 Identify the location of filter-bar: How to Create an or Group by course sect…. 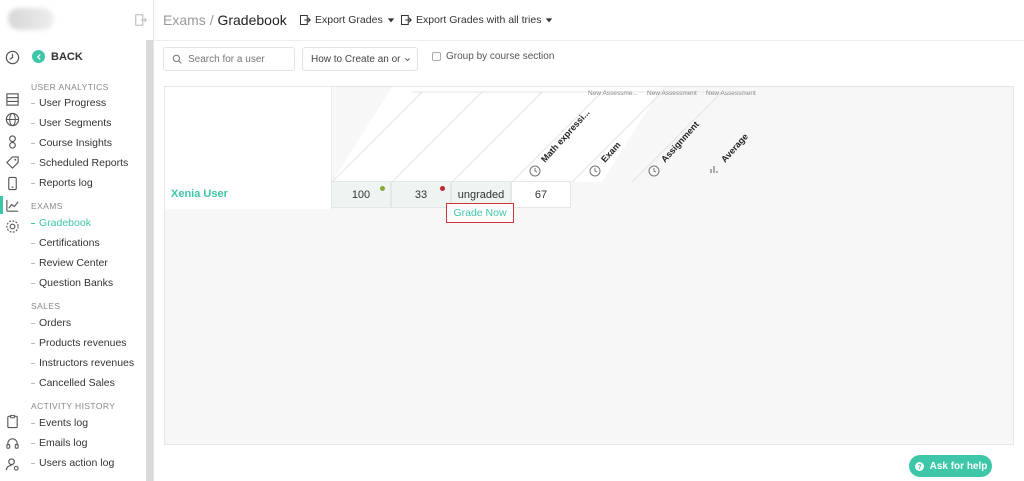
(589, 59).